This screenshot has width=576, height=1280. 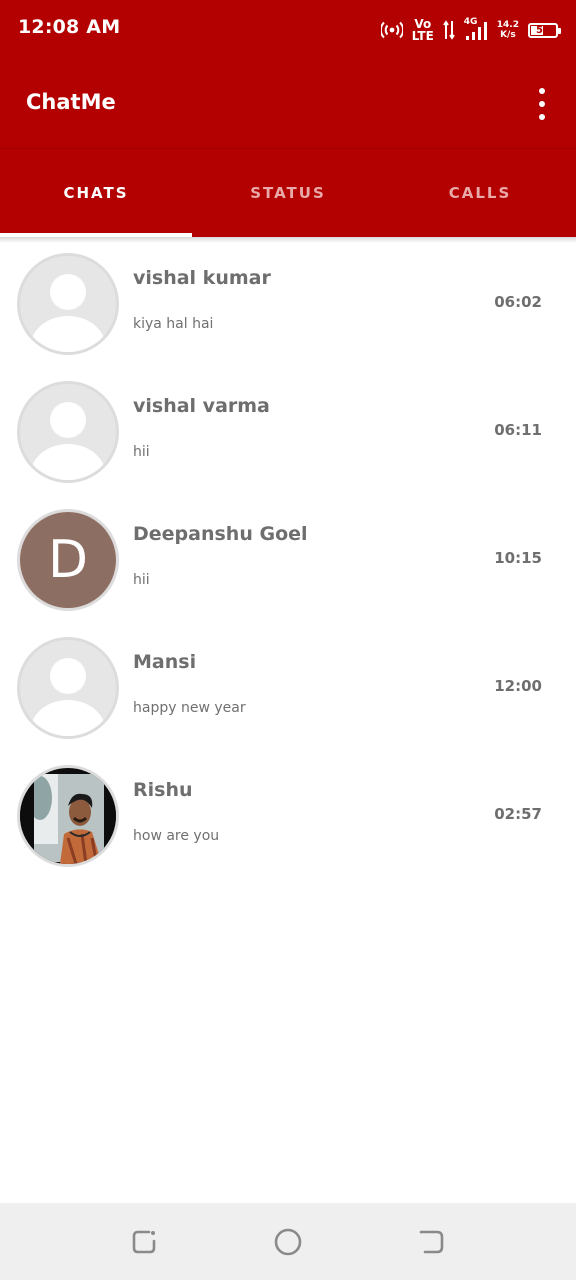 I want to click on more-options-button, so click(x=542, y=104).